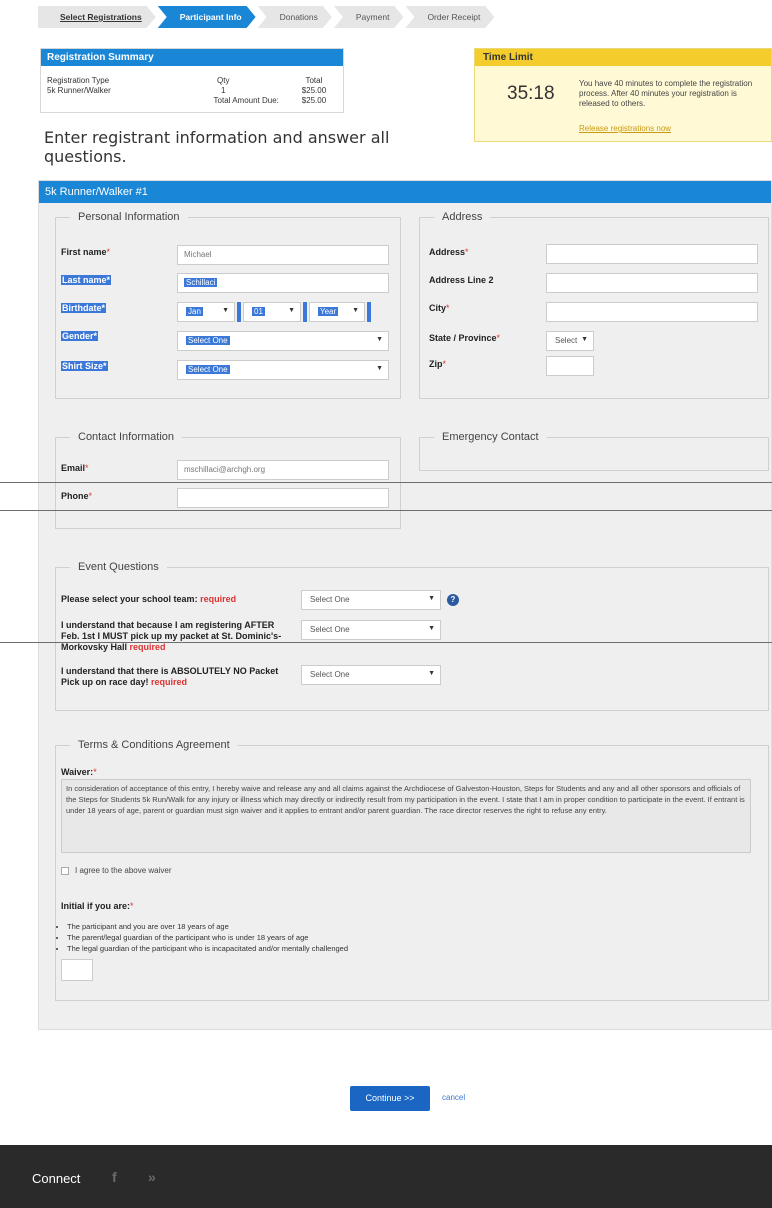 The height and width of the screenshot is (1208, 772). I want to click on initials-field, so click(77, 970).